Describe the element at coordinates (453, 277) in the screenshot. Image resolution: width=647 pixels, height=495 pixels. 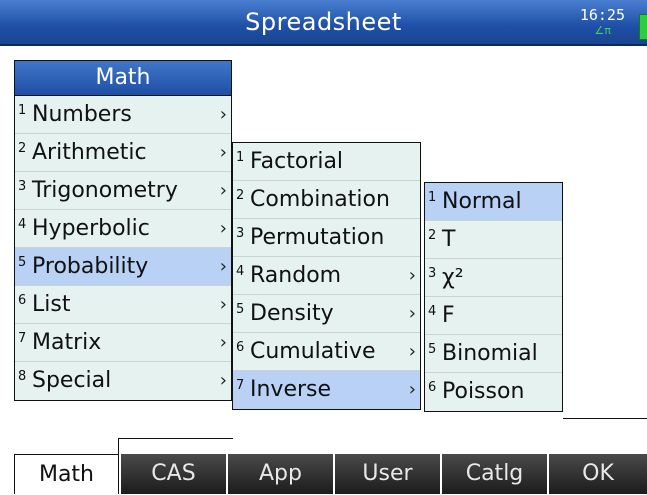
I see `item-label: χ²` at that location.